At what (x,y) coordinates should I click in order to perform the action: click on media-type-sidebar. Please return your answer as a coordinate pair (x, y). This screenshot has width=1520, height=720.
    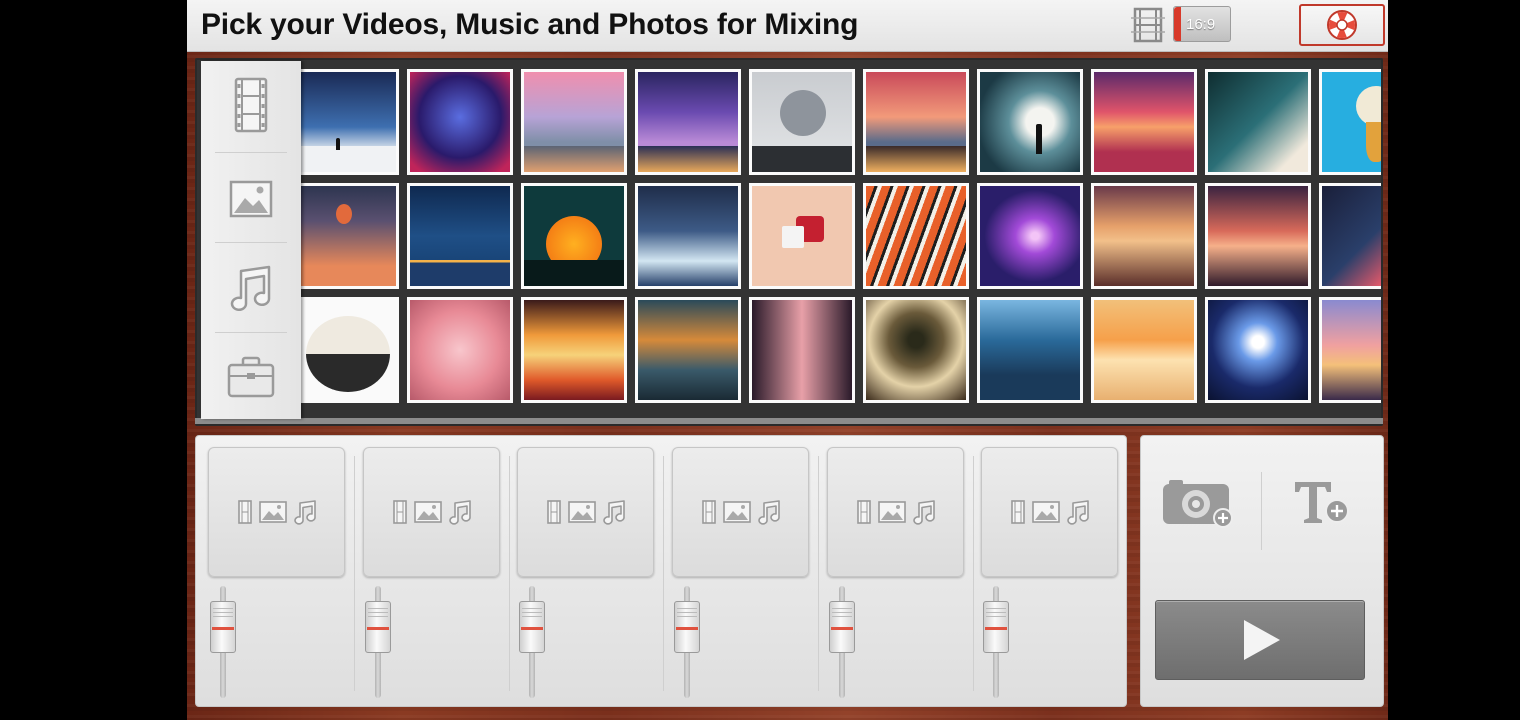
    Looking at the image, I should click on (251, 240).